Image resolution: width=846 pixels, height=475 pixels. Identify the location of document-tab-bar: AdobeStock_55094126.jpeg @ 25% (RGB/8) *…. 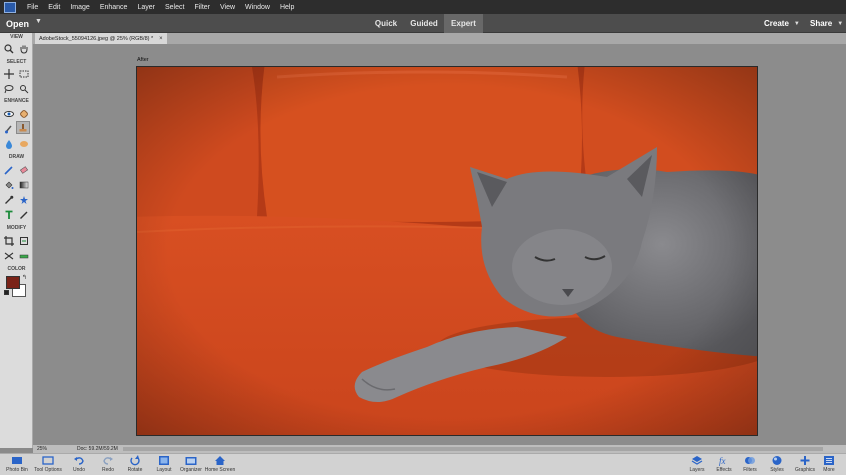
(439, 38).